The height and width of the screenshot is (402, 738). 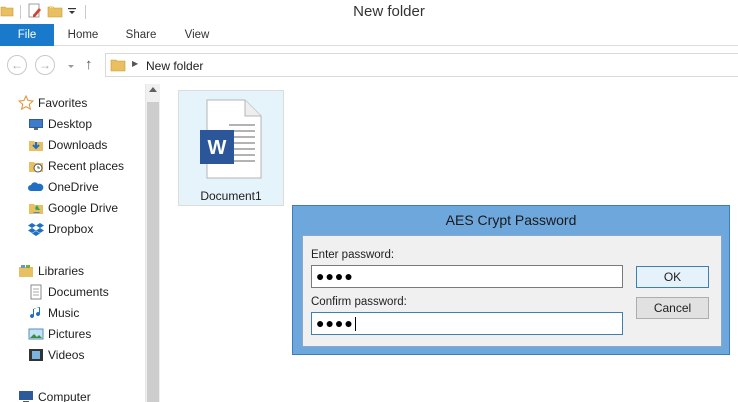 What do you see at coordinates (83, 35) in the screenshot?
I see `tab-home: Home` at bounding box center [83, 35].